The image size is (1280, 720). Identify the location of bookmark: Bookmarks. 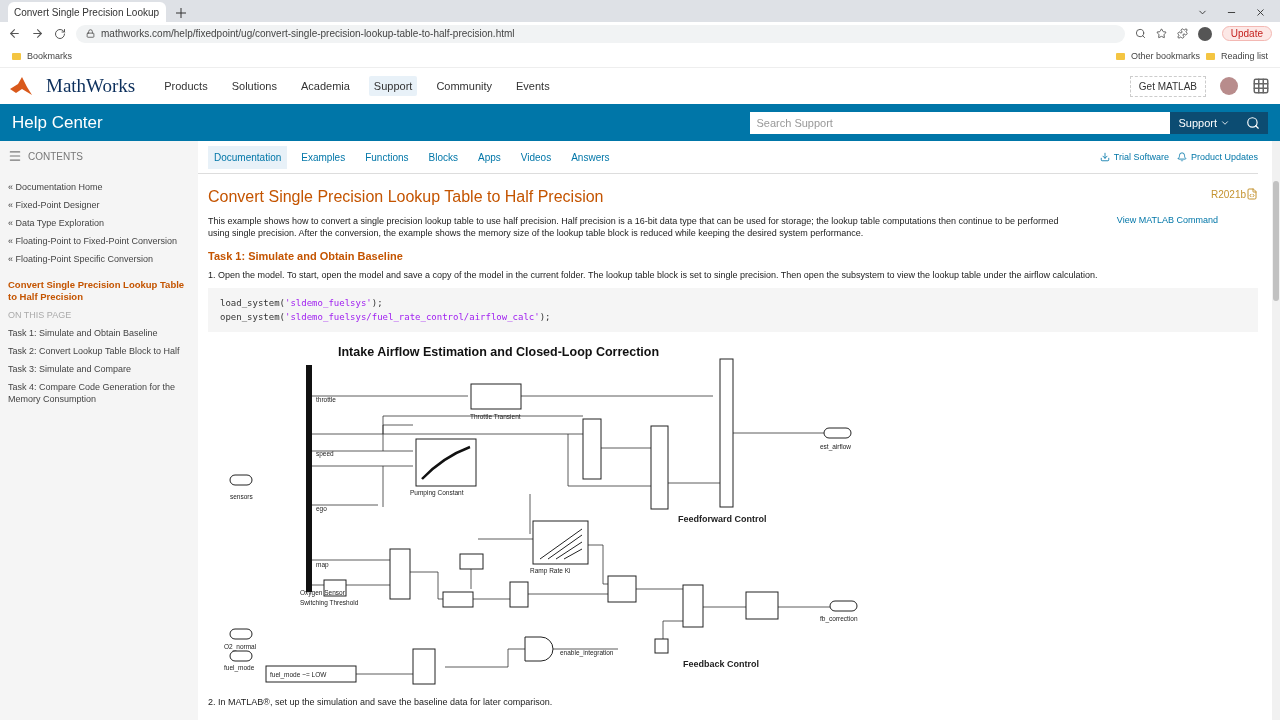
(49, 56).